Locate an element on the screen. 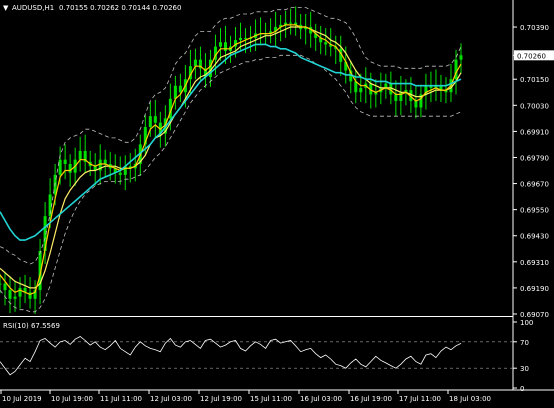 The image size is (554, 408). time-tick-label: 11 Jul 11:00 is located at coordinates (121, 399).